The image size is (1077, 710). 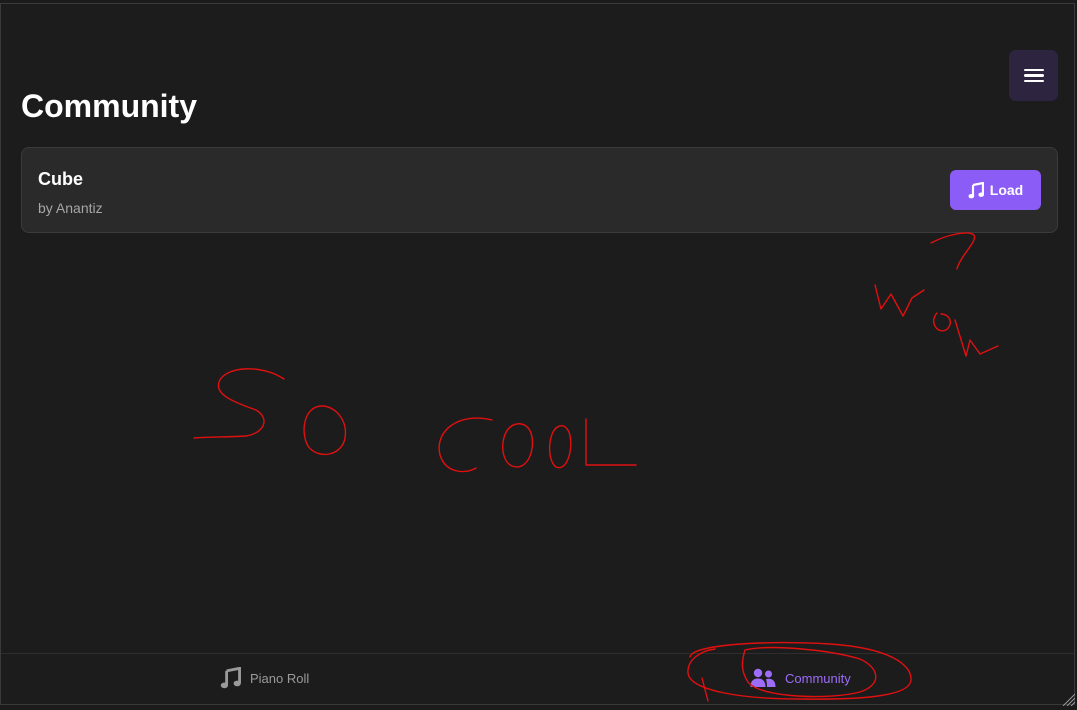 I want to click on nav-item-community: Community, so click(x=800, y=678).